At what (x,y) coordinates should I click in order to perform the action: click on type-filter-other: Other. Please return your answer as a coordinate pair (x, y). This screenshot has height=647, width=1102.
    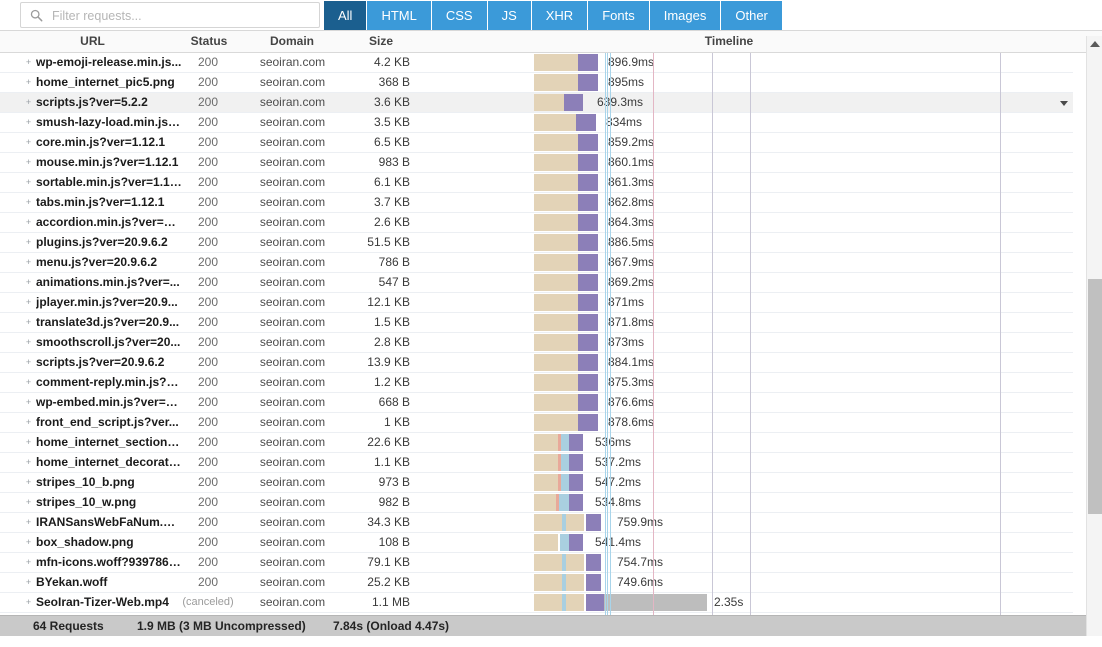
    Looking at the image, I should click on (751, 15).